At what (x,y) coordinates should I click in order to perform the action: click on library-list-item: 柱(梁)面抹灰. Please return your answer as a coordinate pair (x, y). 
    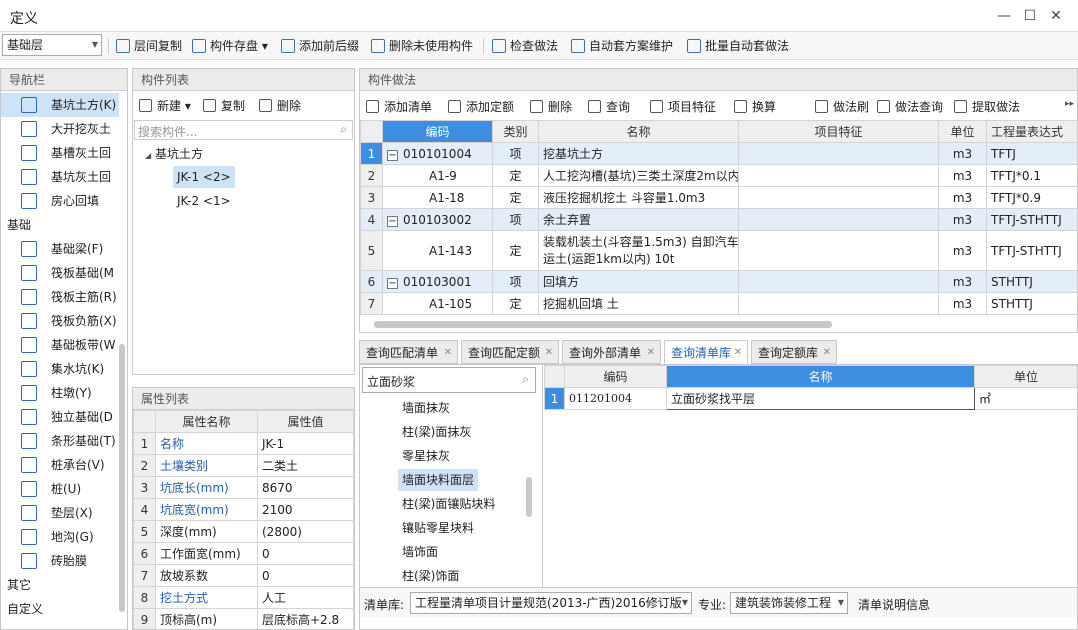
    Looking at the image, I should click on (436, 432).